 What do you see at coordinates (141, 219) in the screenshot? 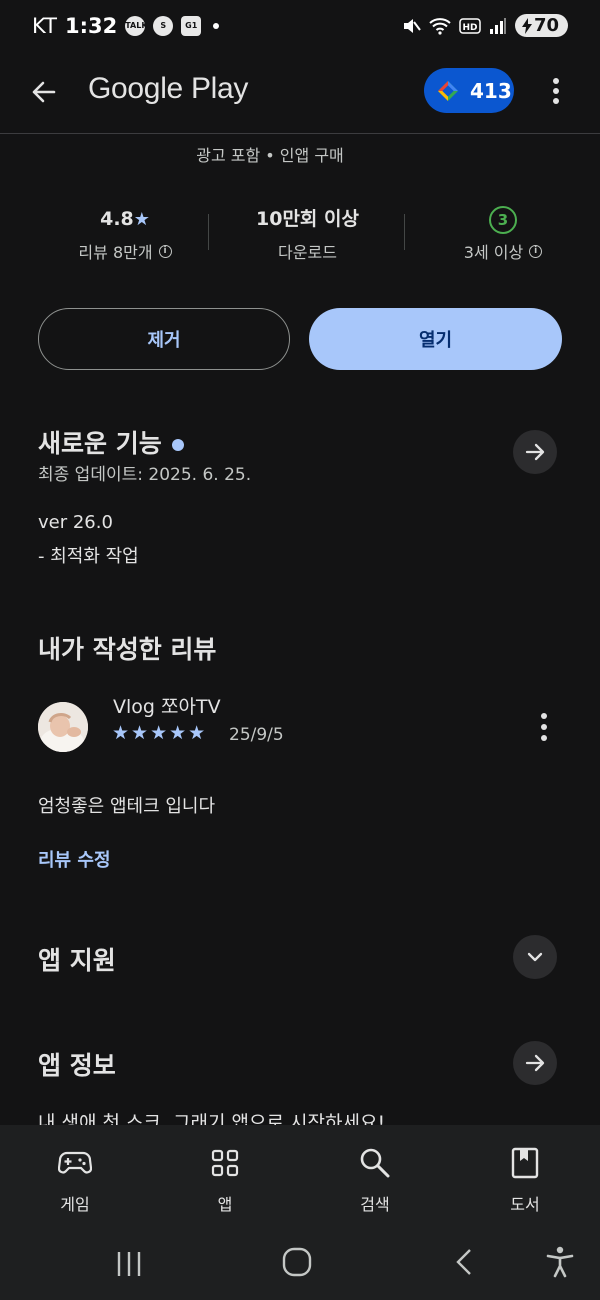
I see `star-icon: ★` at bounding box center [141, 219].